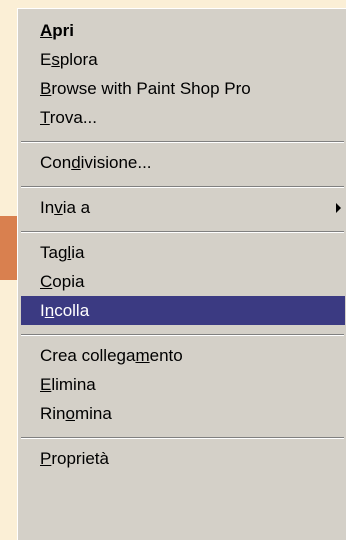 The height and width of the screenshot is (540, 346). What do you see at coordinates (63, 30) in the screenshot?
I see `menu-item-label: pri` at bounding box center [63, 30].